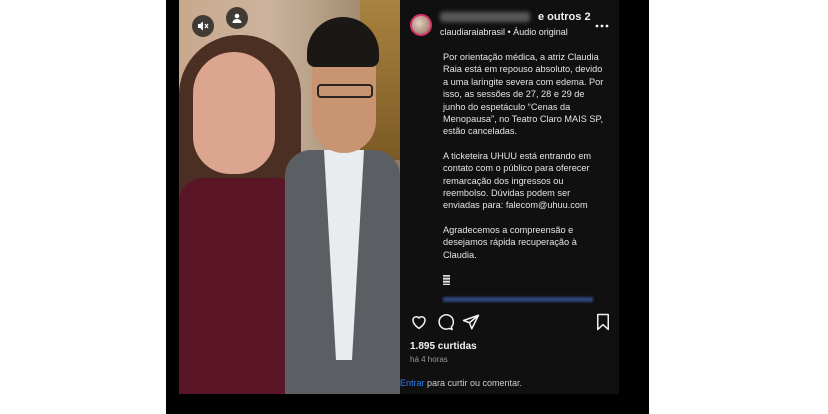  I want to click on more-options-button, so click(602, 24).